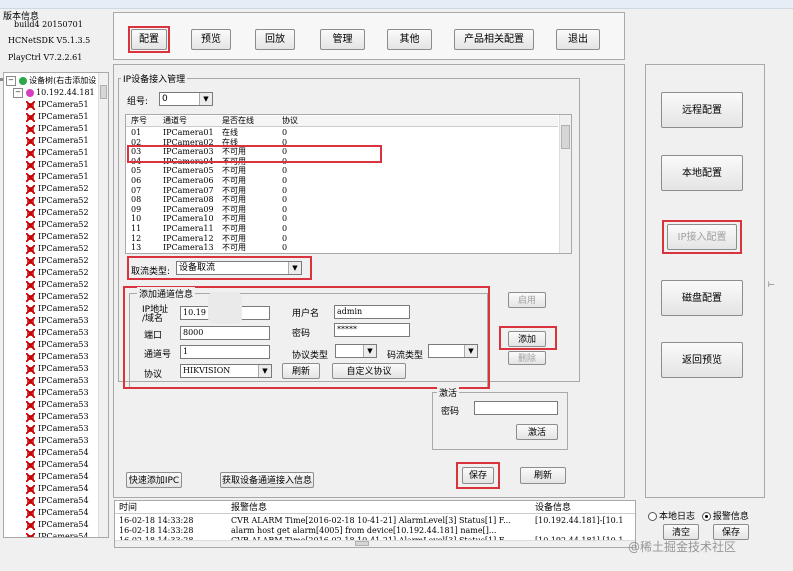 The width and height of the screenshot is (793, 571). What do you see at coordinates (342, 191) in the screenshot?
I see `list-row: 07 IPCamera07 不可用 0` at bounding box center [342, 191].